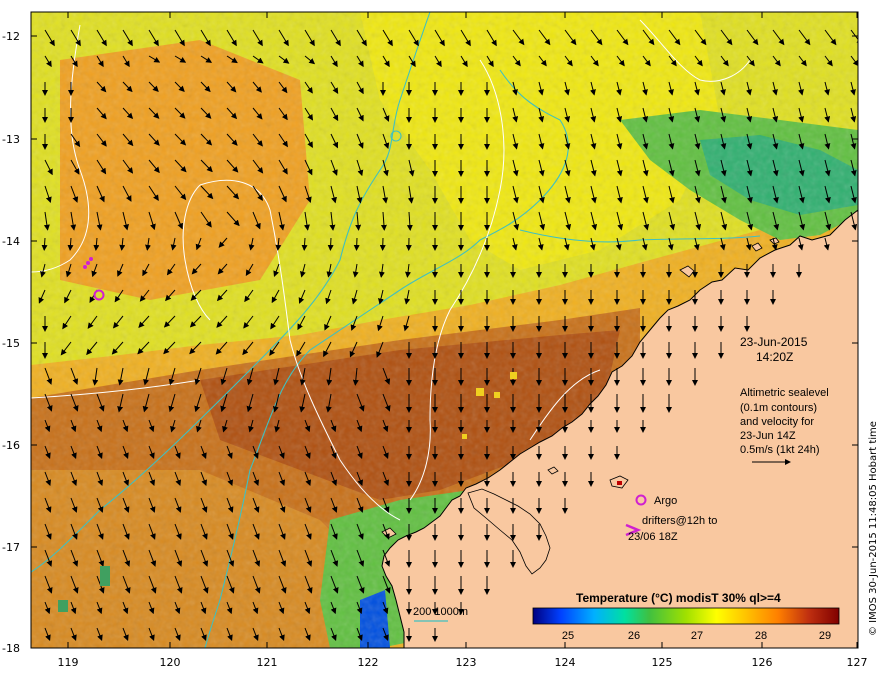 Image resolution: width=880 pixels, height=680 pixels. What do you see at coordinates (784, 393) in the screenshot?
I see `info-line: Altimetric sealevel` at bounding box center [784, 393].